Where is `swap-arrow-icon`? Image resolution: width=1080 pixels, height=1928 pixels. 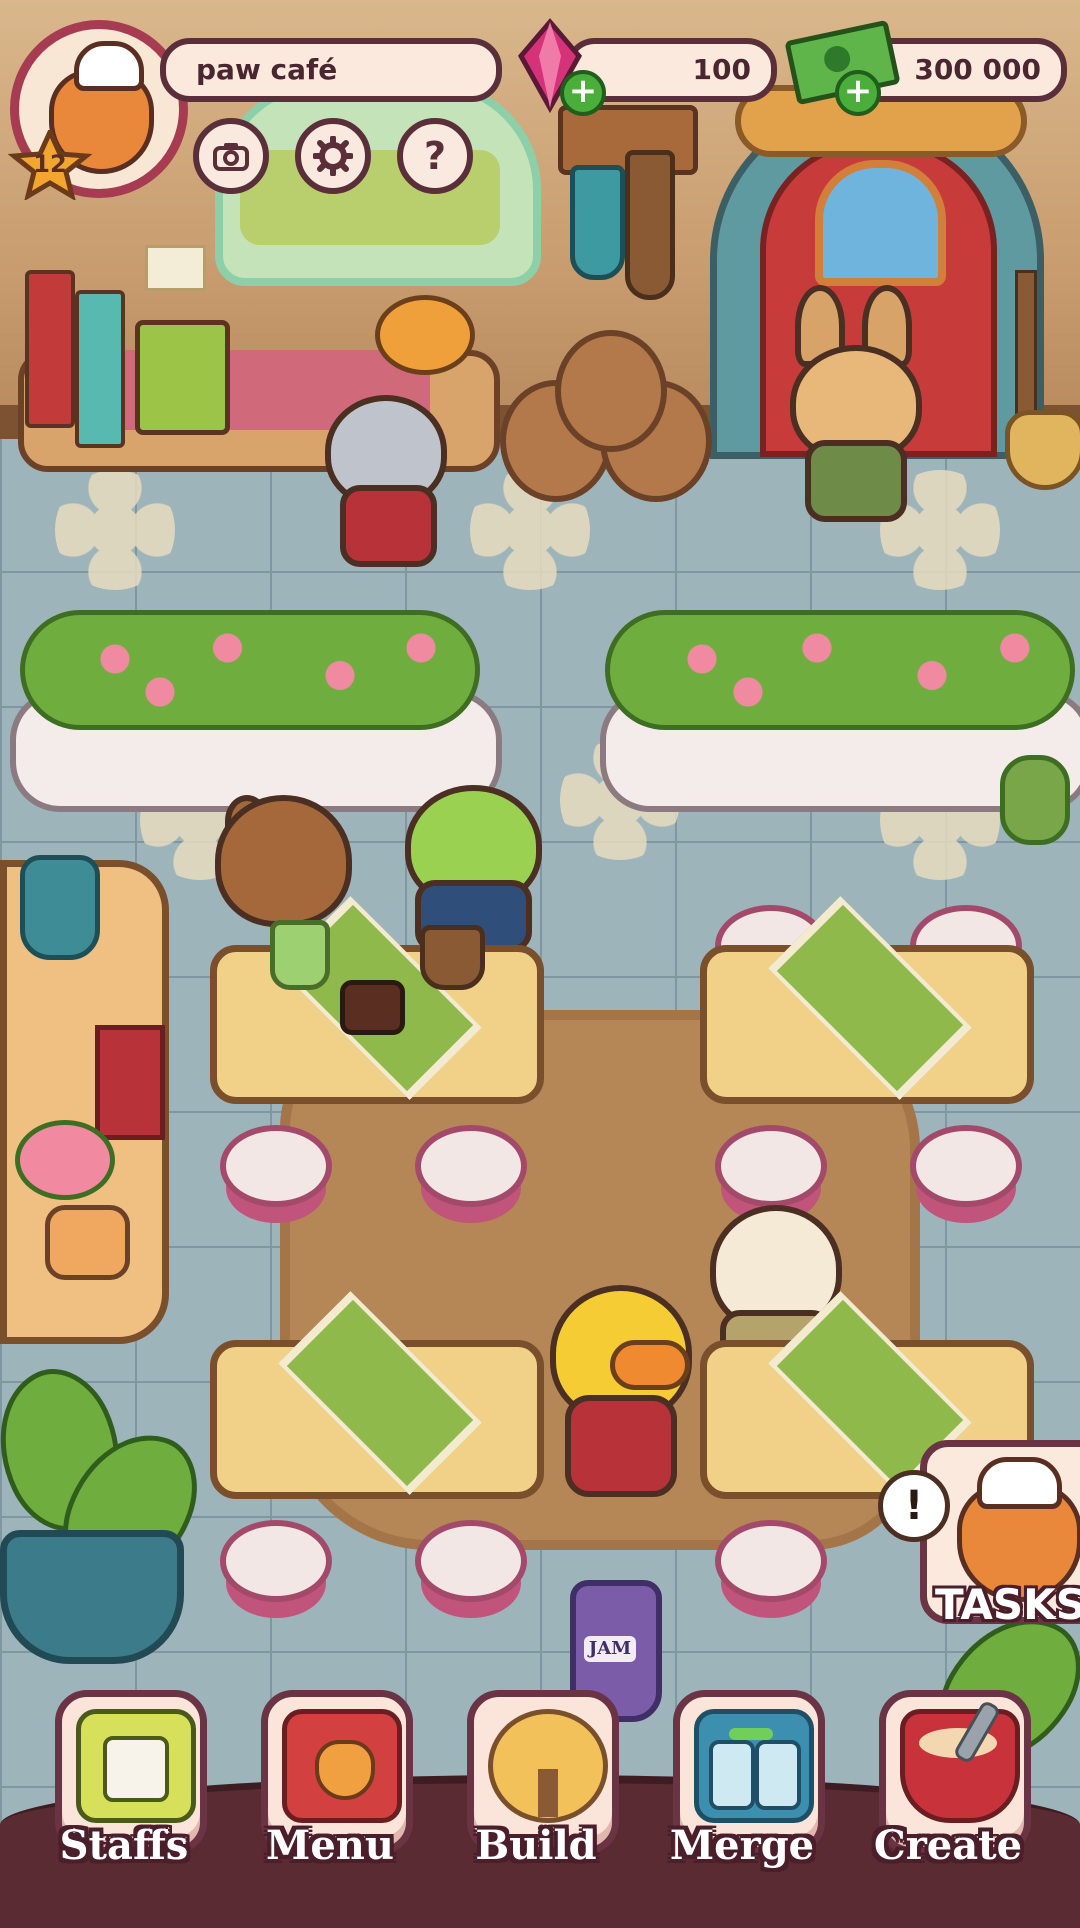
swap-arrow-icon is located at coordinates (751, 1734).